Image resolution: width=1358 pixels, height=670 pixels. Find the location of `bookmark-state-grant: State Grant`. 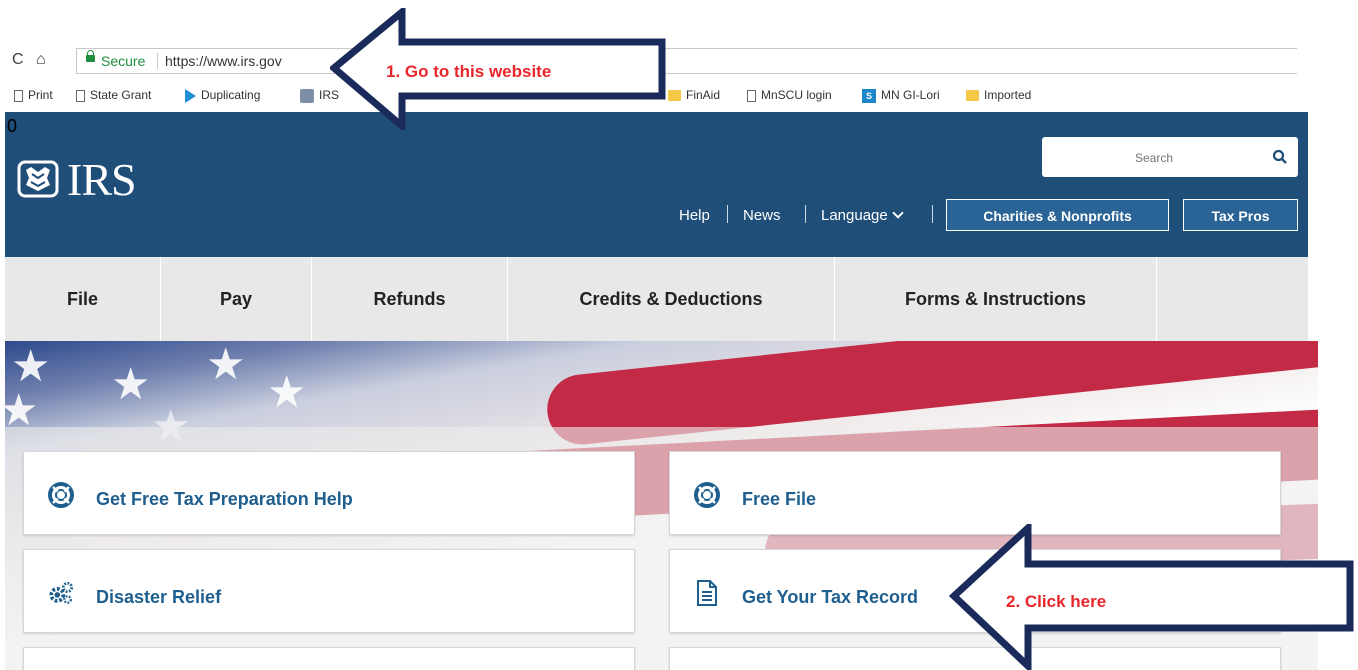

bookmark-state-grant: State Grant is located at coordinates (113, 95).